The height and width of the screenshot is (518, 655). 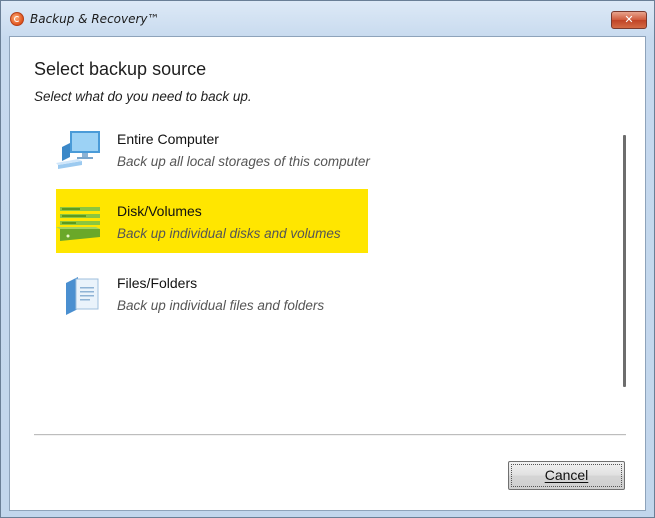 What do you see at coordinates (629, 20) in the screenshot?
I see `close-button: ✕` at bounding box center [629, 20].